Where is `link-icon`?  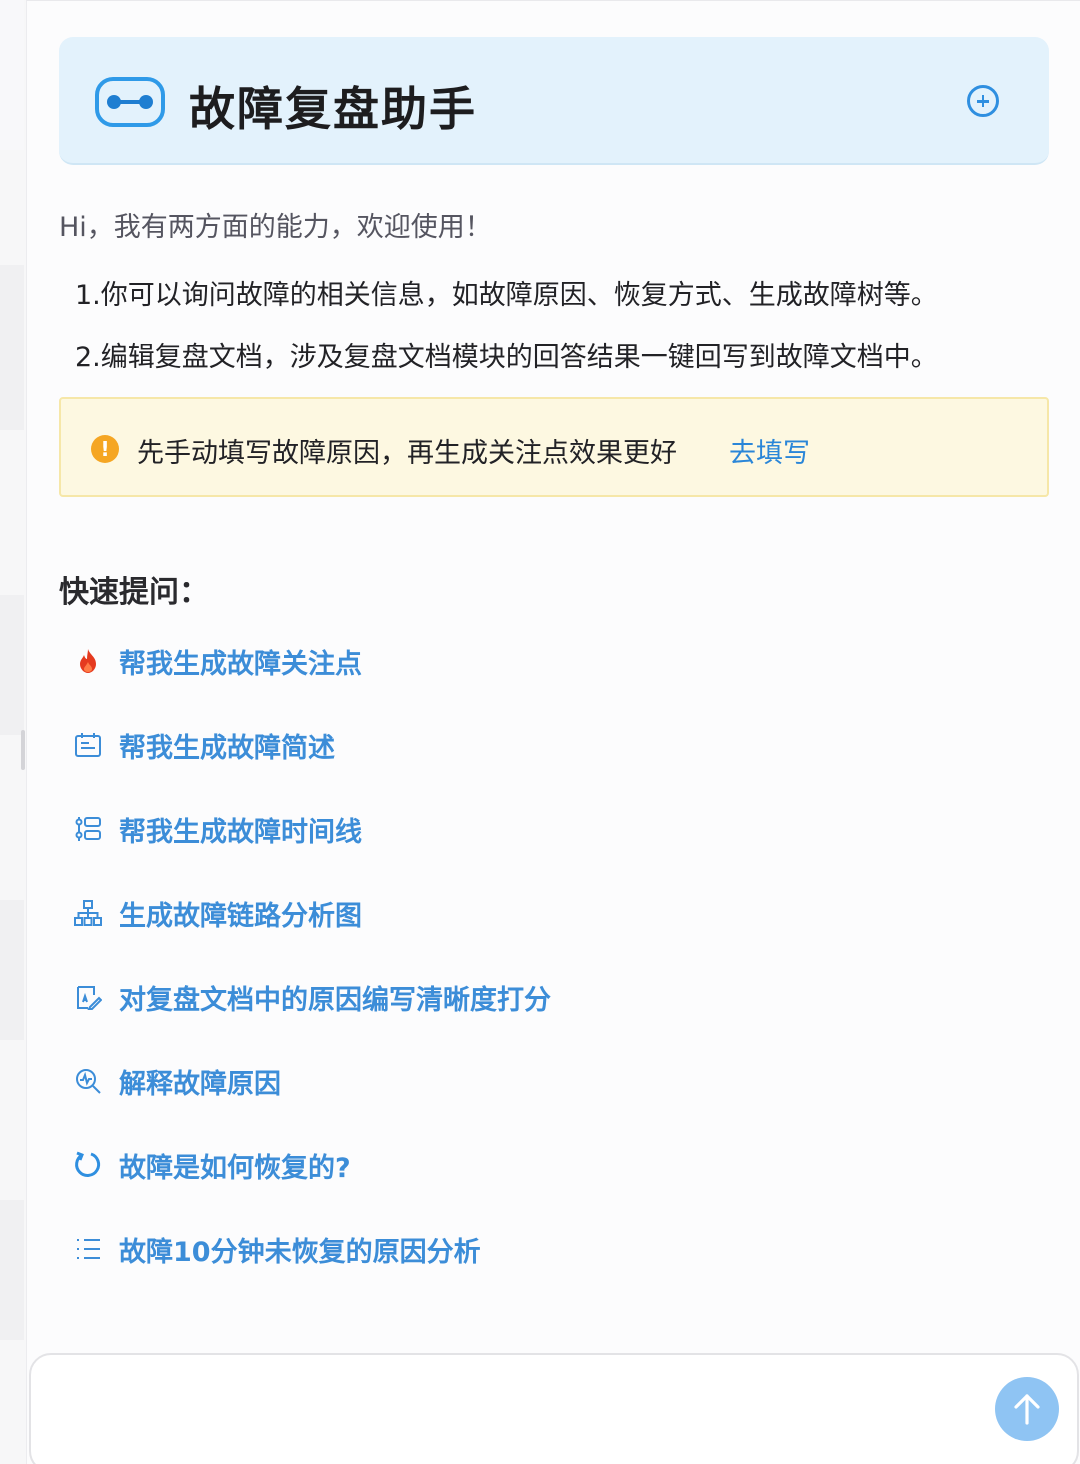
link-icon is located at coordinates (130, 102).